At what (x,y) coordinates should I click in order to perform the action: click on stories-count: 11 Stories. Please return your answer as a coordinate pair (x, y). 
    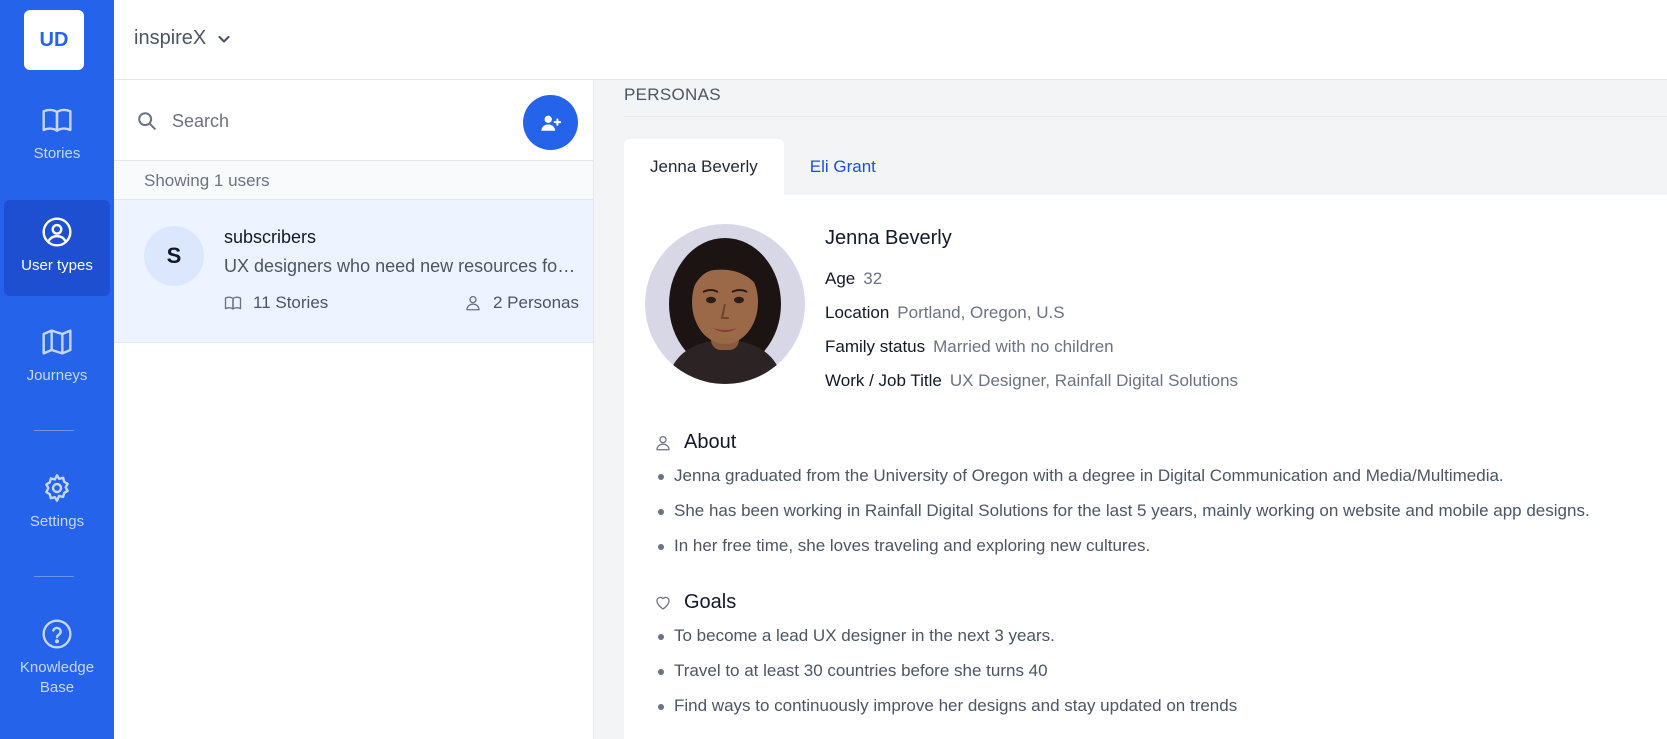
    Looking at the image, I should click on (276, 303).